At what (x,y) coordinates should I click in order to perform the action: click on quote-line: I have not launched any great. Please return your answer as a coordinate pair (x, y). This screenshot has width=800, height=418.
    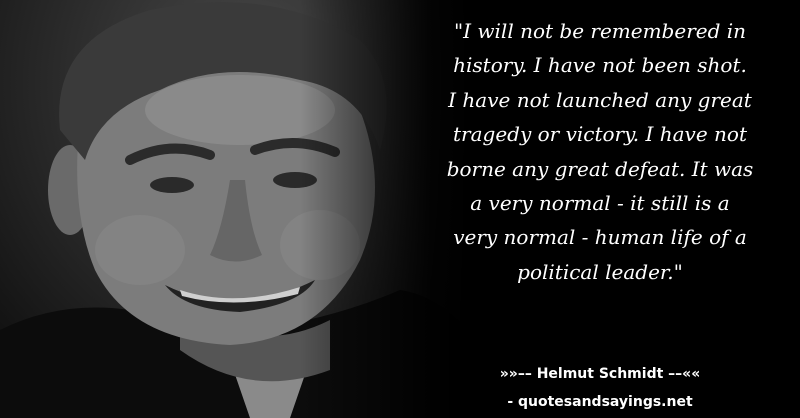
    Looking at the image, I should click on (600, 99).